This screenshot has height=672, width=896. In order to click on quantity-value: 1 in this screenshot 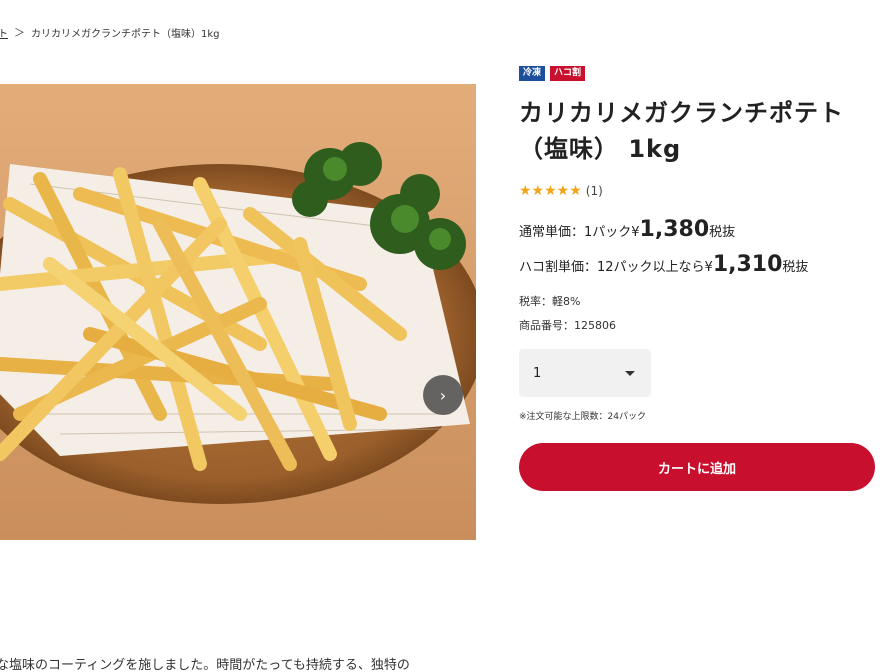, I will do `click(537, 373)`.